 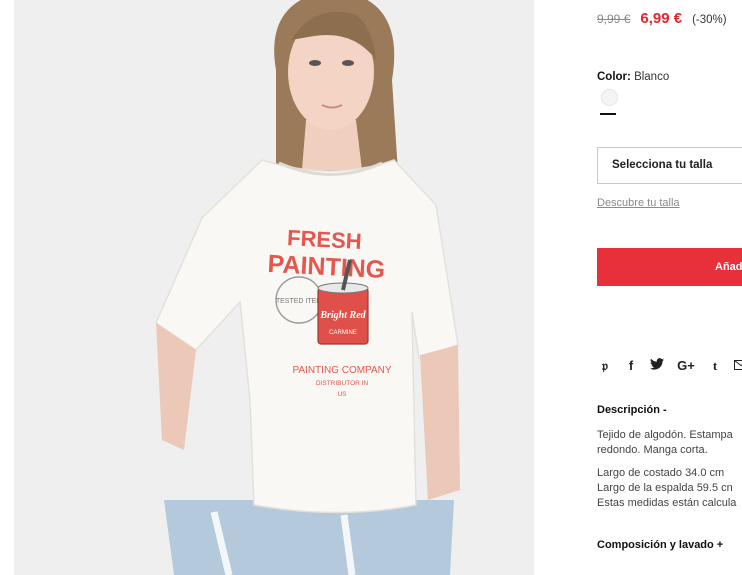 I want to click on composition-toggle: Composición y lavado +, so click(x=660, y=545).